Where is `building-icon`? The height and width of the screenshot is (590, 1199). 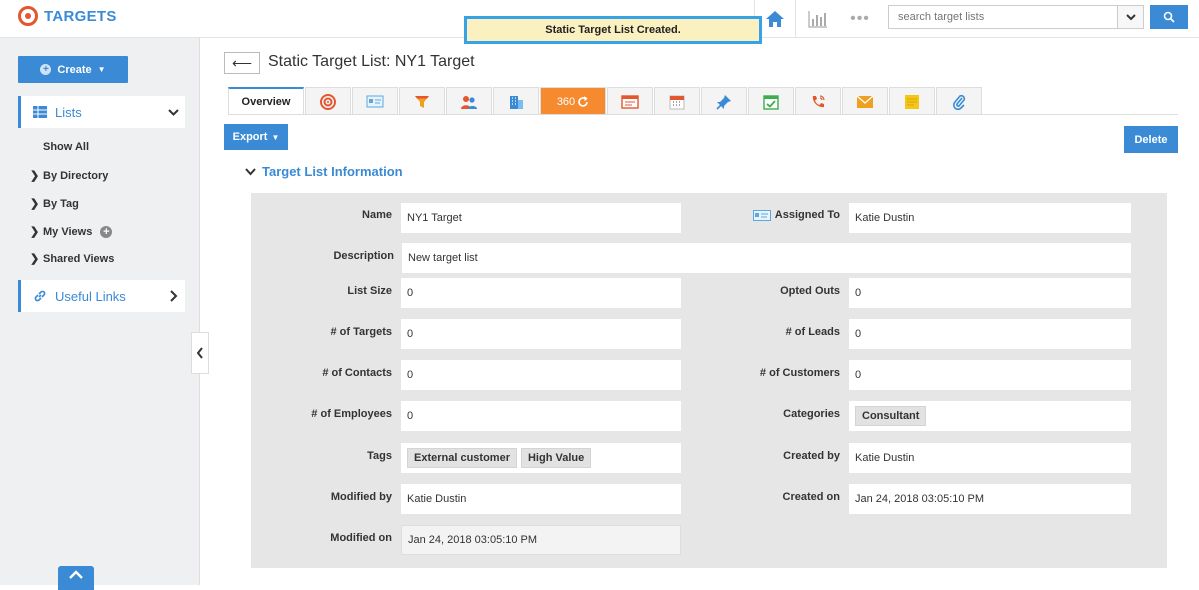
building-icon is located at coordinates (516, 102).